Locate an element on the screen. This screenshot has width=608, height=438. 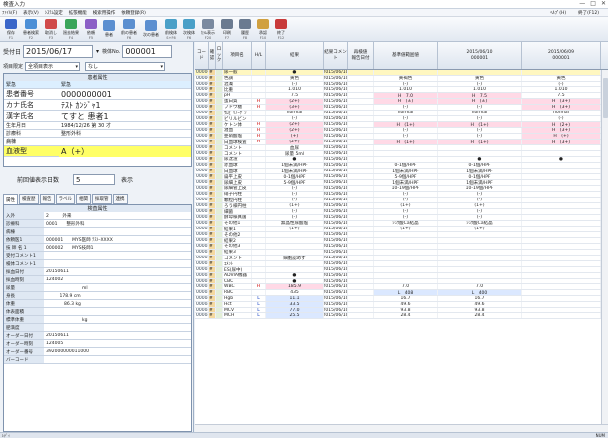
toolbar-button-0: 保存 F1 is located at coordinates (11, 29).